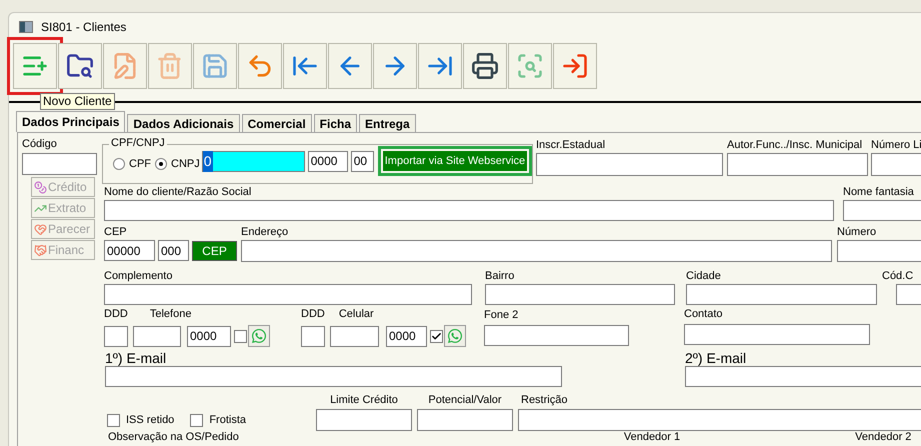  Describe the element at coordinates (40, 144) in the screenshot. I see `field-label: Código` at that location.